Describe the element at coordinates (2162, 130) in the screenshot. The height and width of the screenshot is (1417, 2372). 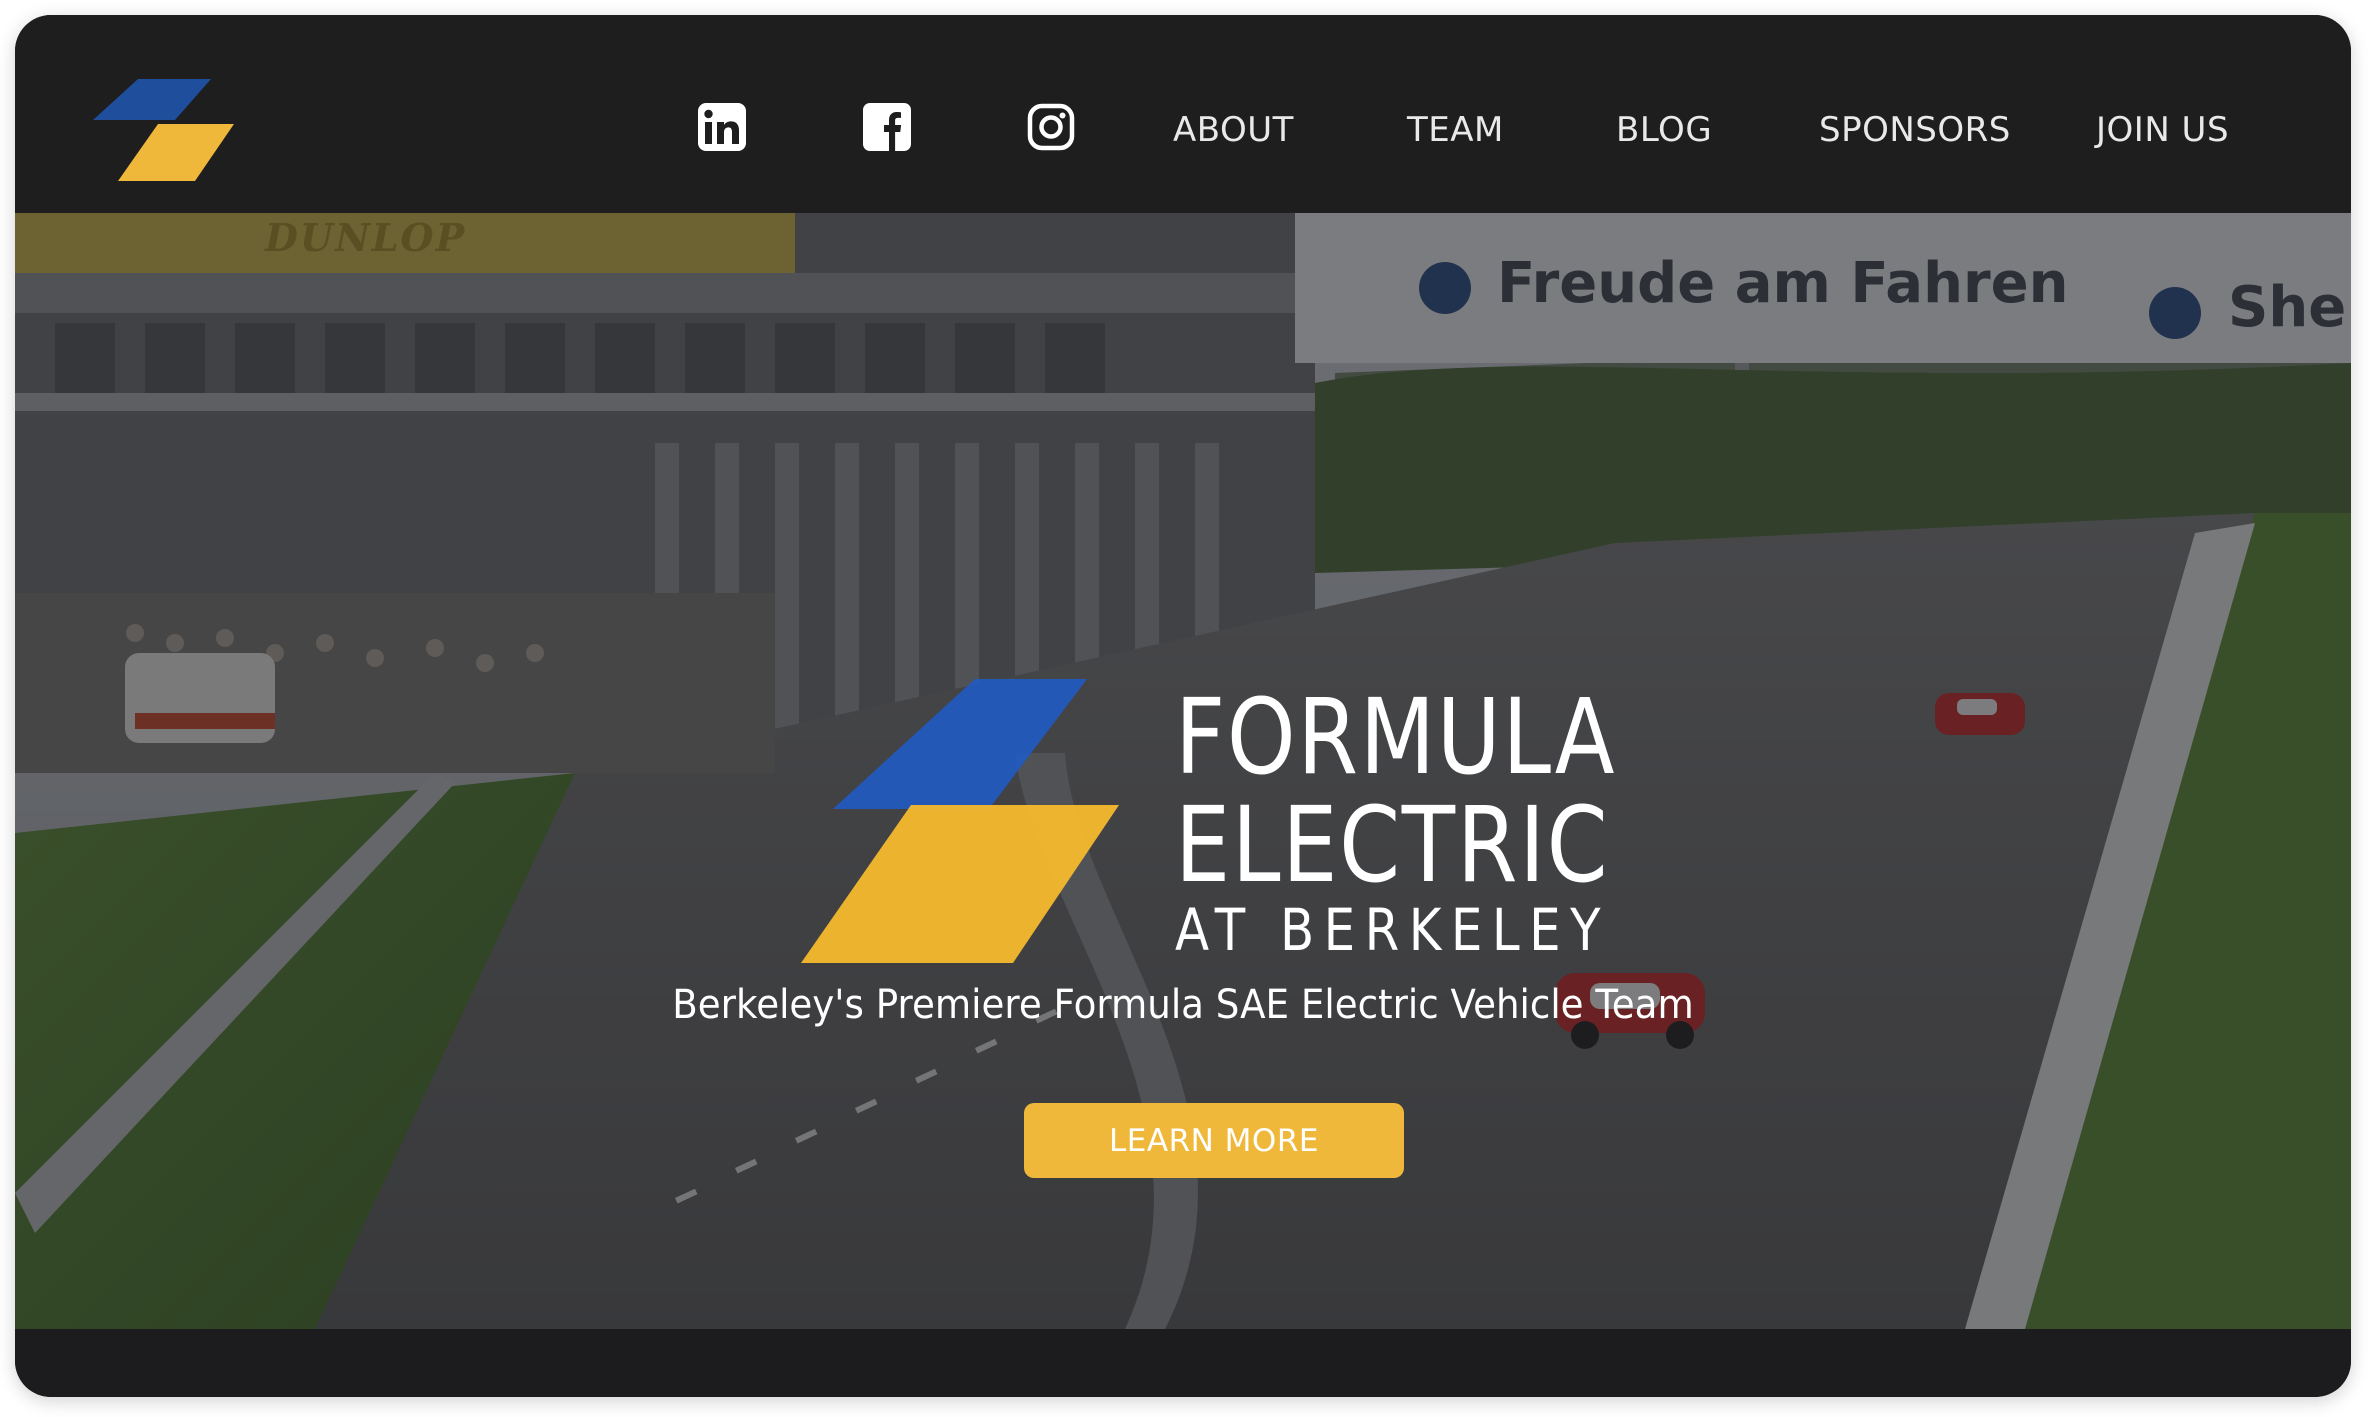
I see `nav-join-us: JOIN US` at that location.